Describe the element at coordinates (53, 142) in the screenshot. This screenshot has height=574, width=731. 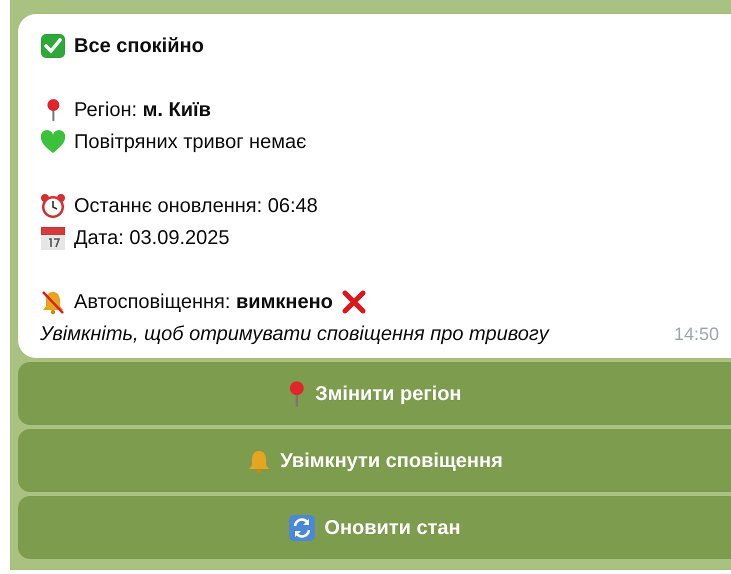
I see `heart-icon` at that location.